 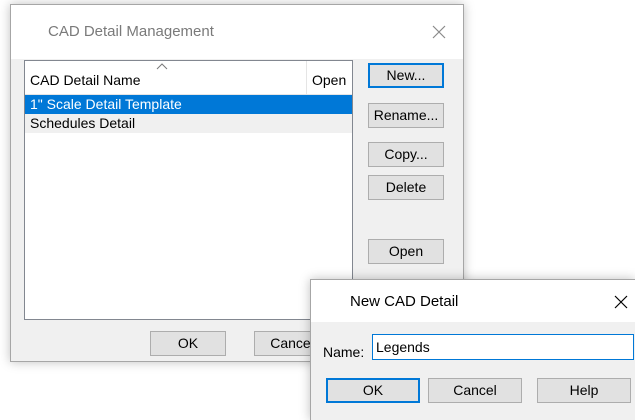 What do you see at coordinates (475, 390) in the screenshot?
I see `sub-cancel-button: Cancel` at bounding box center [475, 390].